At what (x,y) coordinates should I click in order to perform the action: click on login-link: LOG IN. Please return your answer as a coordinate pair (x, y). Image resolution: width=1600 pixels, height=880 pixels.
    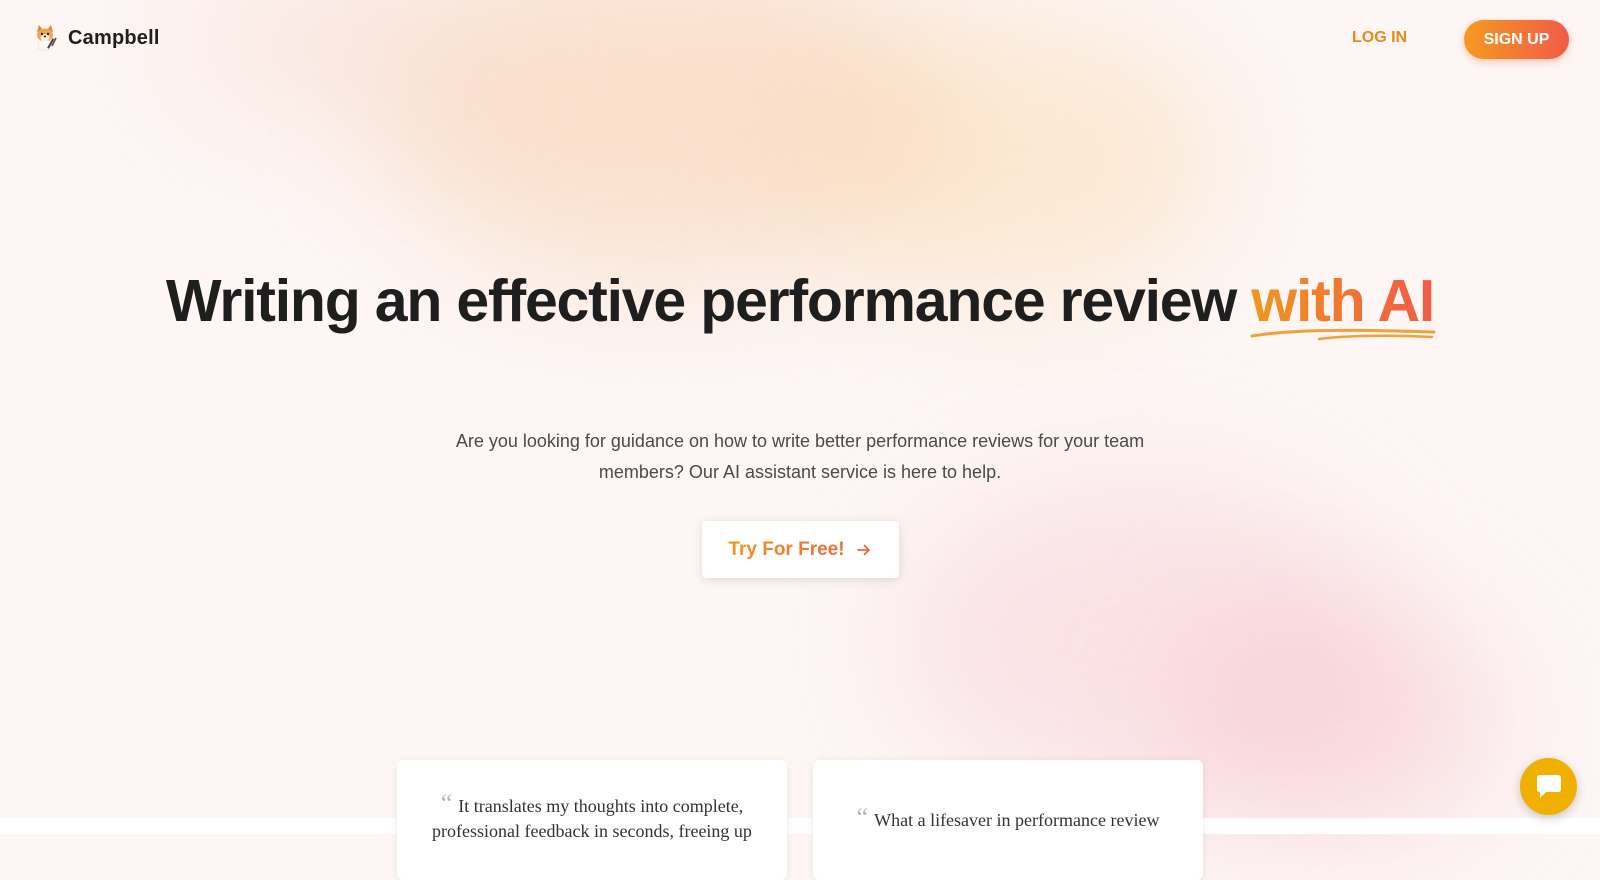
    Looking at the image, I should click on (1379, 38).